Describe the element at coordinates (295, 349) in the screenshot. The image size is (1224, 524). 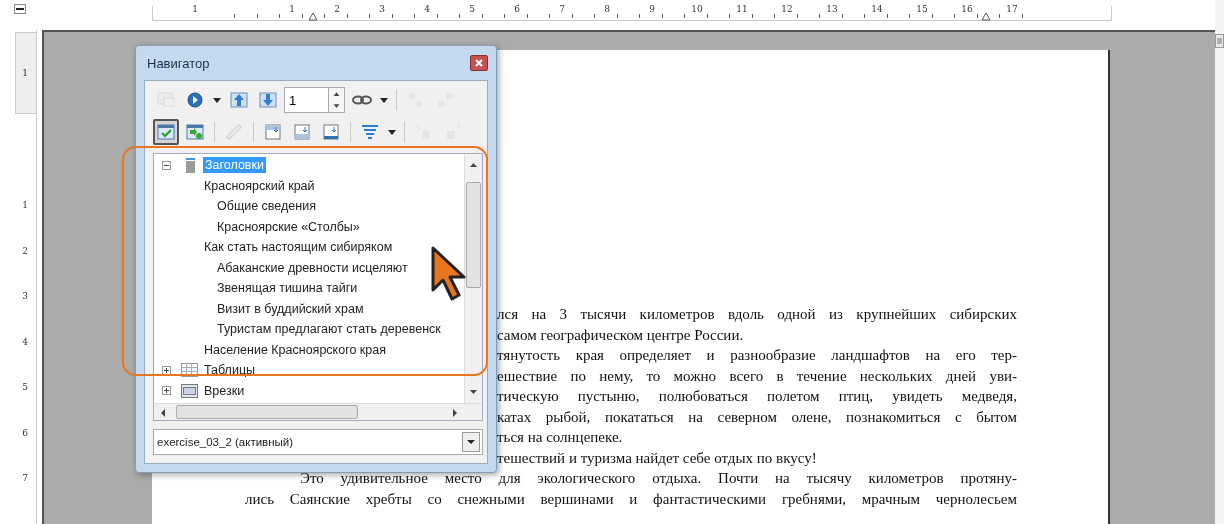
I see `tree-item: Население Красноярского края` at that location.